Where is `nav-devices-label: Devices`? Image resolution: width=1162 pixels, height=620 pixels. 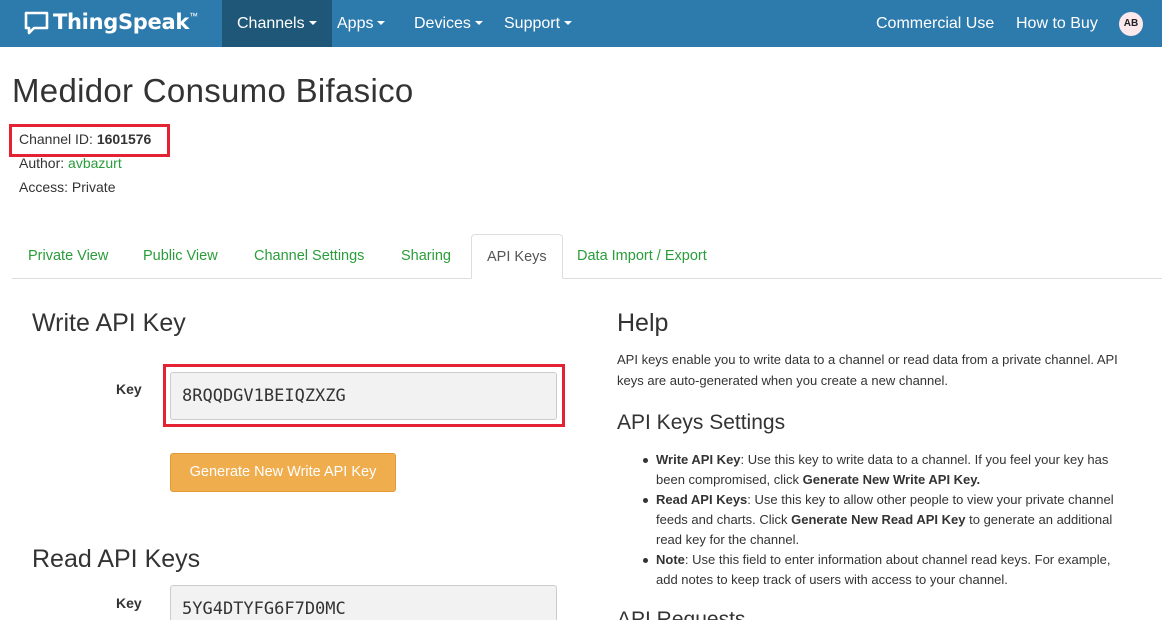 nav-devices-label: Devices is located at coordinates (442, 23).